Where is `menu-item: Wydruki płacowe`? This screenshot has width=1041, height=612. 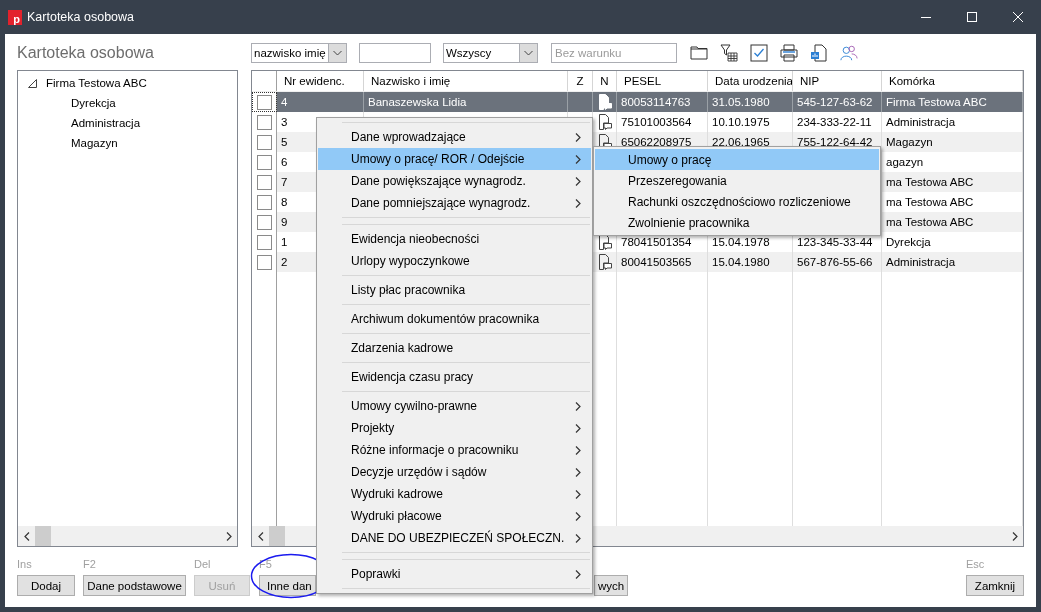
menu-item: Wydruki płacowe is located at coordinates (454, 516).